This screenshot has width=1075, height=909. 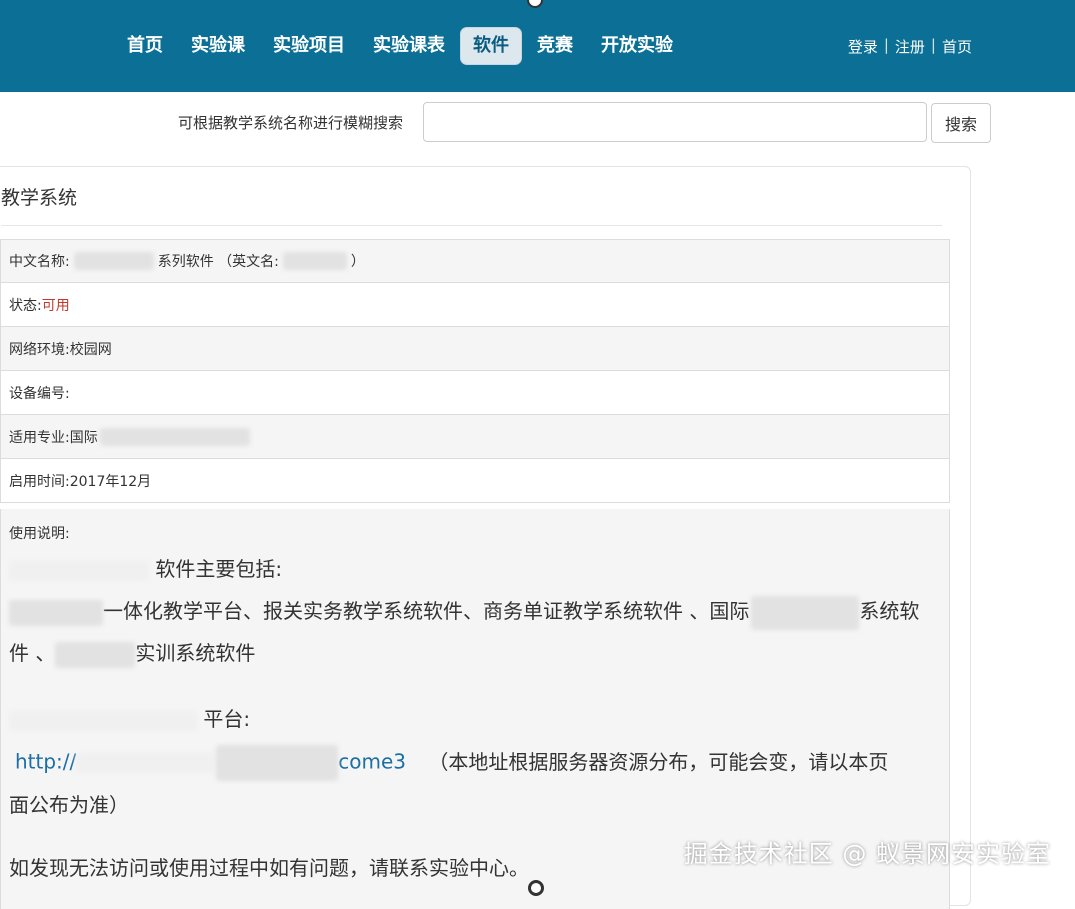 I want to click on major-label: 适用专业:, so click(x=39, y=437).